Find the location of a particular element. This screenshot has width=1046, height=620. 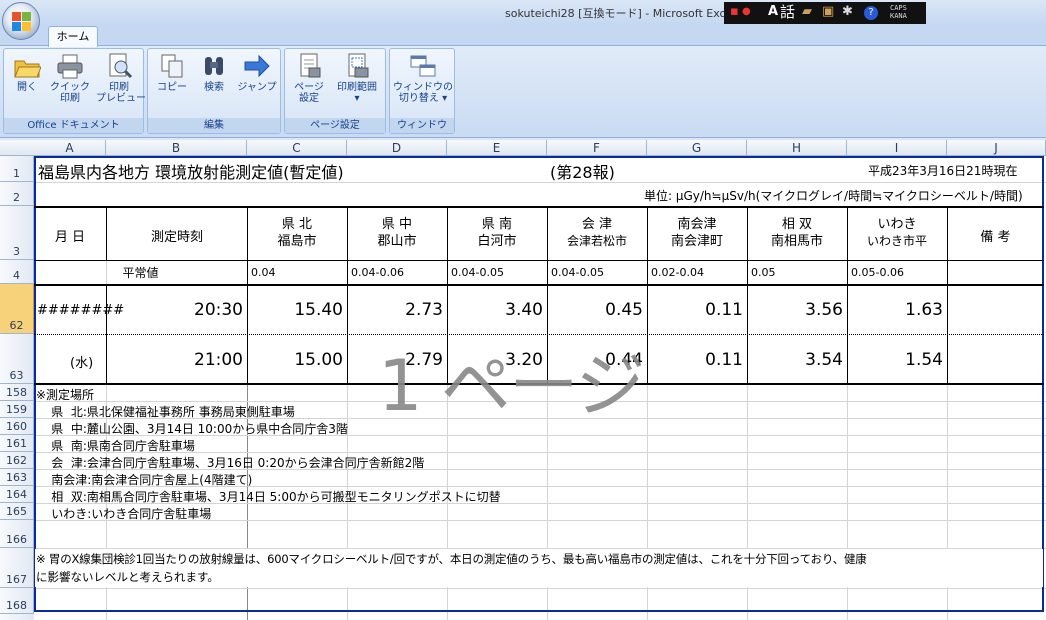

row-header-159: 159 is located at coordinates (17, 409).